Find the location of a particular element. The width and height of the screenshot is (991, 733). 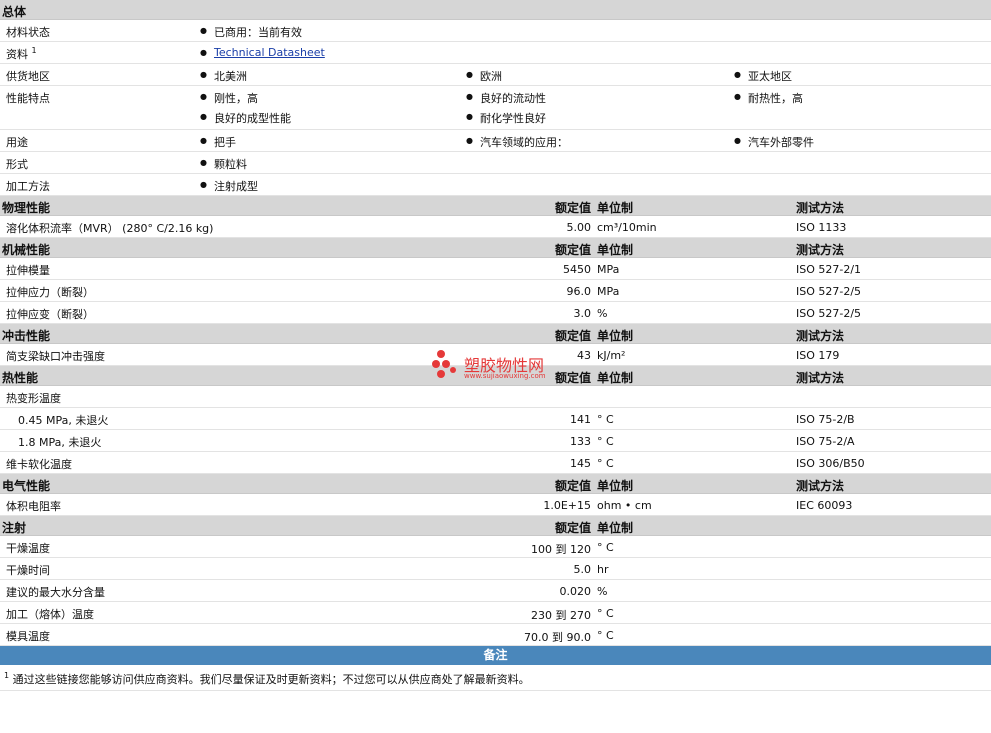

property-label: 溶化体积流率（MVR） (280° C/2.16 kg) is located at coordinates (110, 228).